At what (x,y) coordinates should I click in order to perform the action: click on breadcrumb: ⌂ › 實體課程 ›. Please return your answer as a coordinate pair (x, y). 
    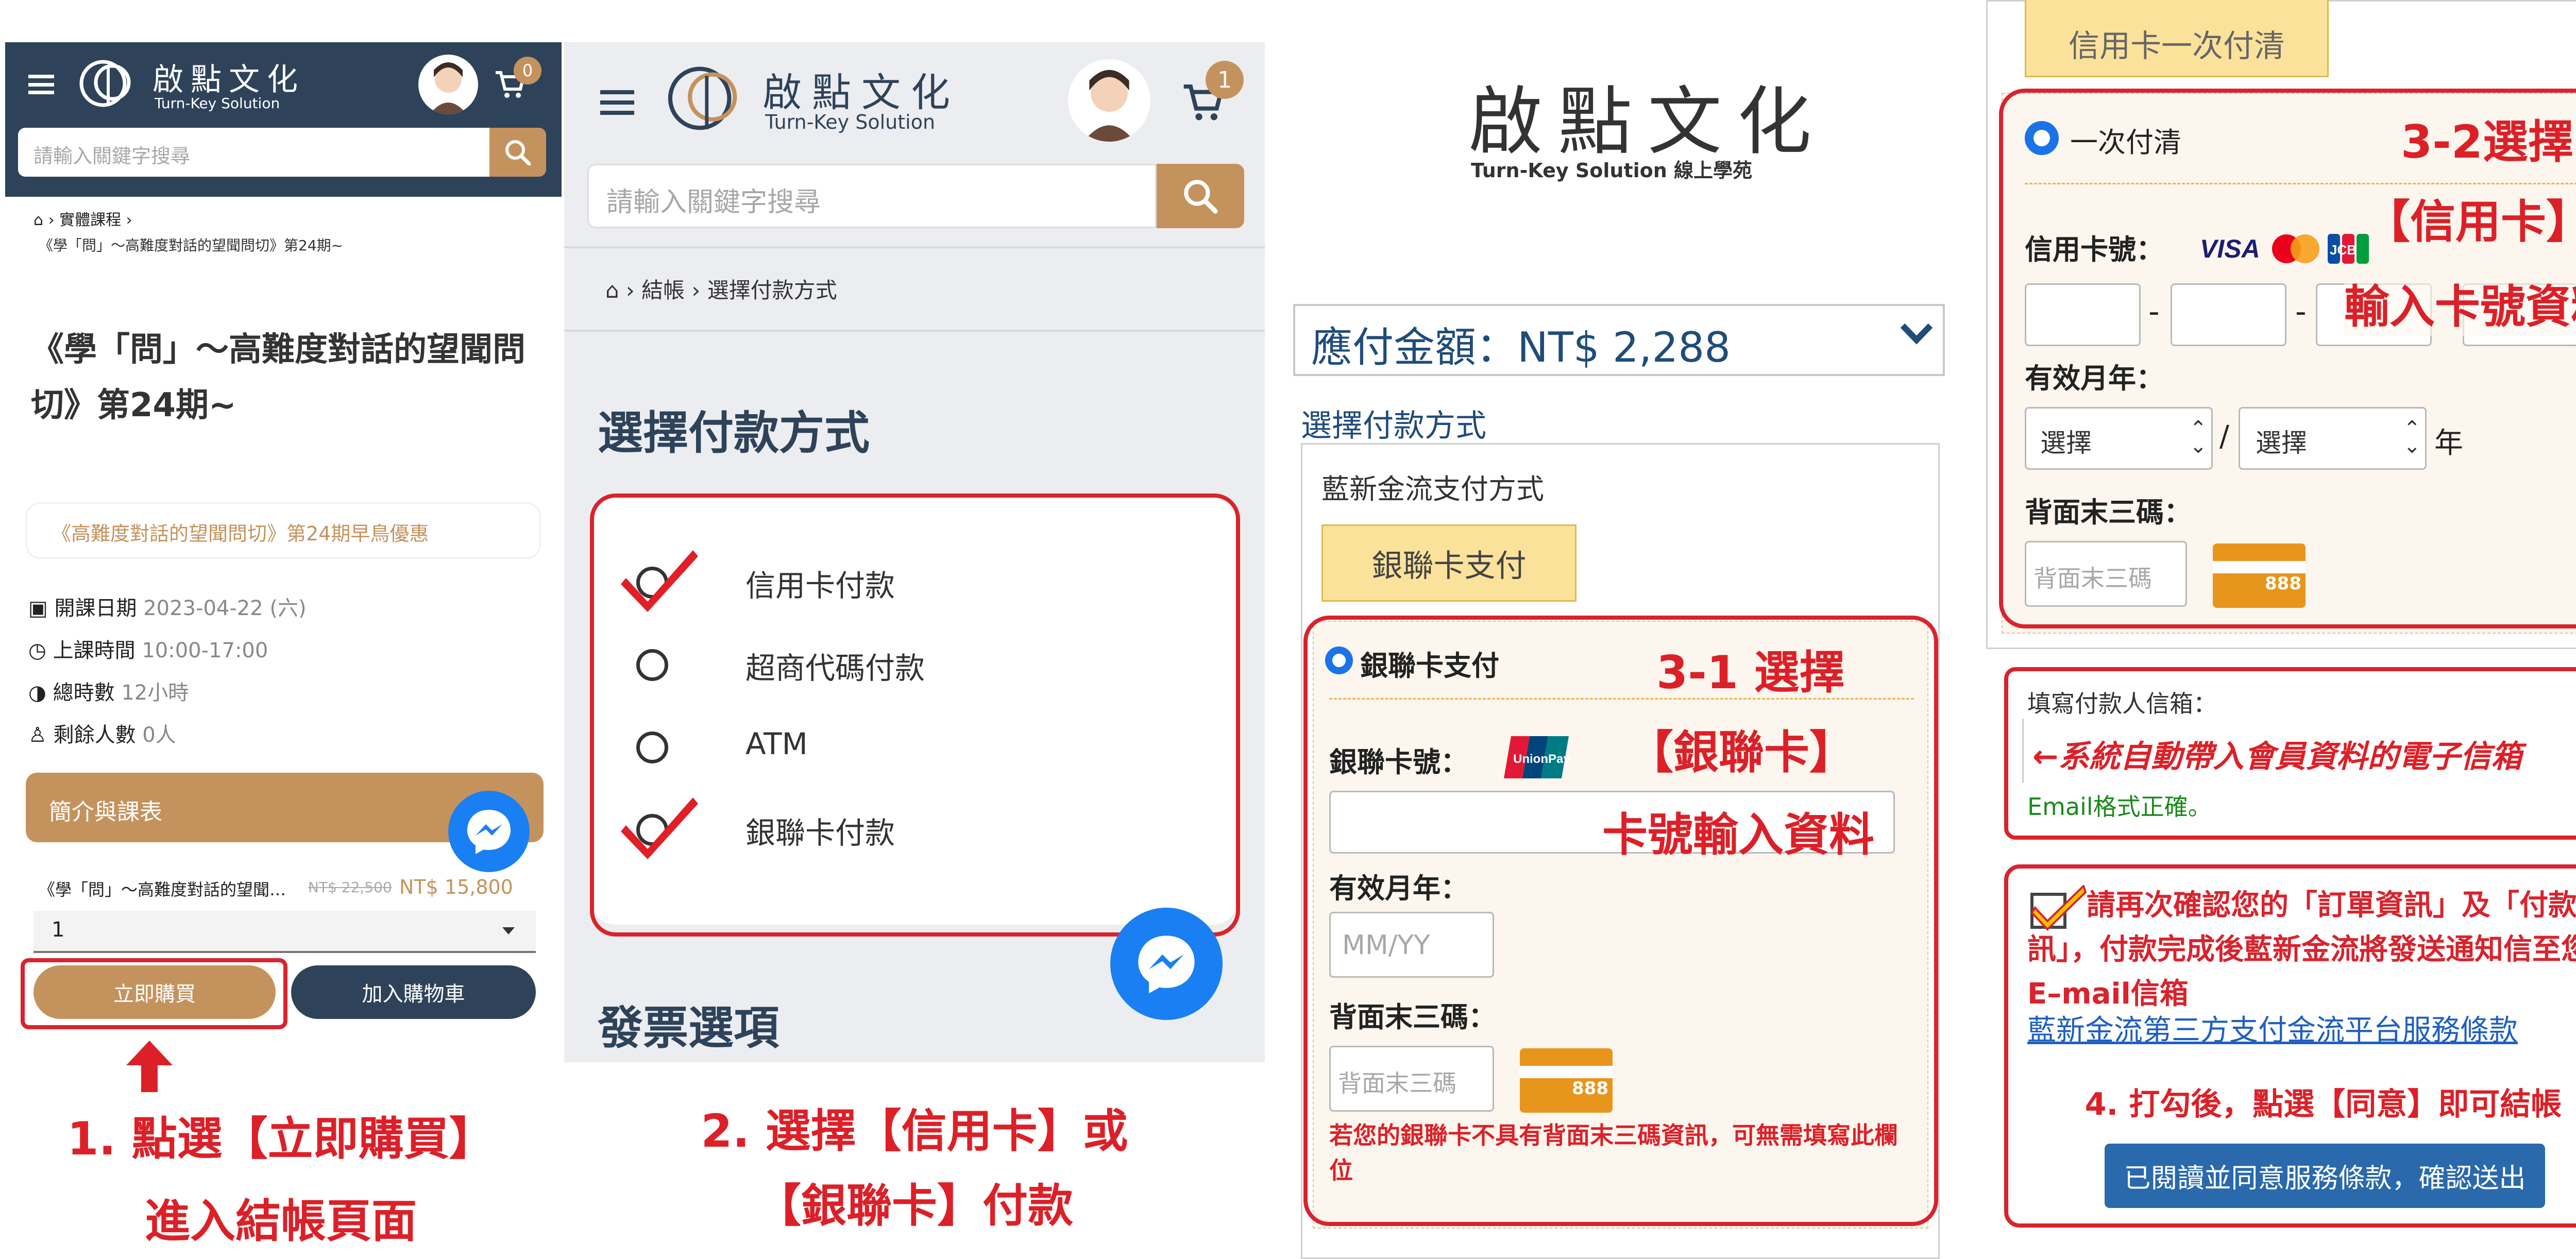
    Looking at the image, I should click on (82, 220).